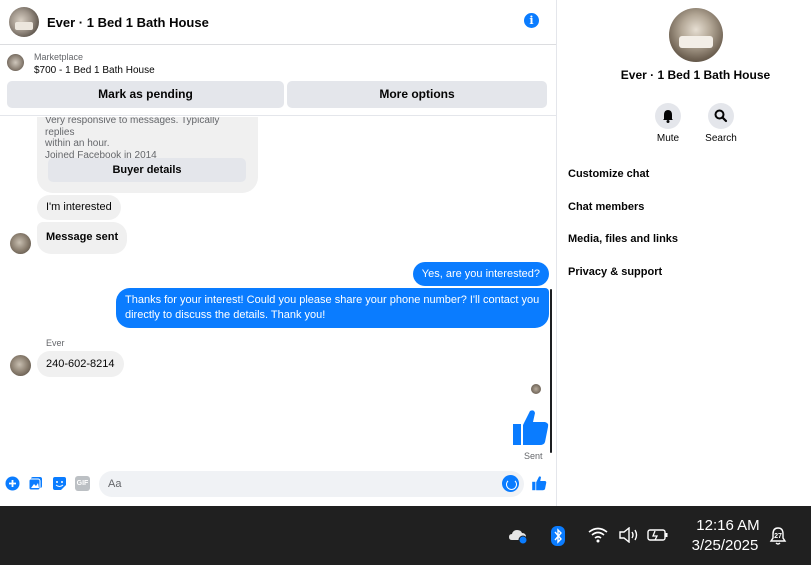 Image resolution: width=811 pixels, height=565 pixels. I want to click on menu-chat-members: Chat members, so click(606, 207).